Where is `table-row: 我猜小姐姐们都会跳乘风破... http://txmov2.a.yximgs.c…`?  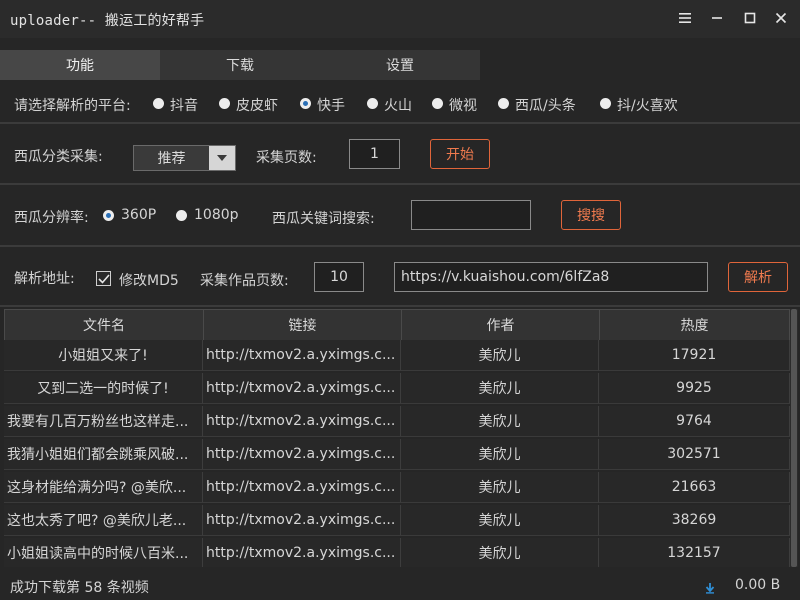
table-row: 我猜小姐姐们都会跳乘风破... http://txmov2.a.yximgs.c… is located at coordinates (397, 454).